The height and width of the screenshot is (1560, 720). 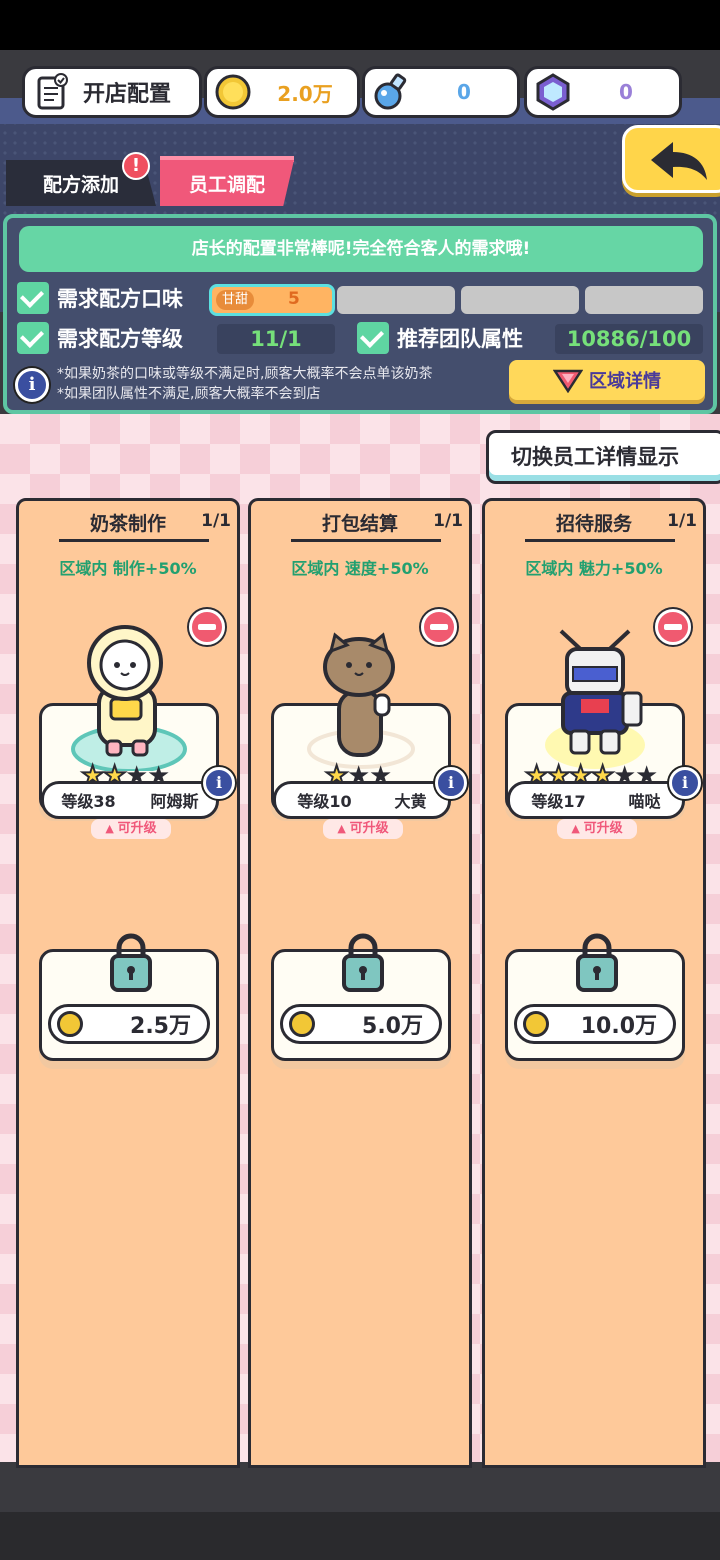 What do you see at coordinates (294, 299) in the screenshot?
I see `taste-value: 5` at bounding box center [294, 299].